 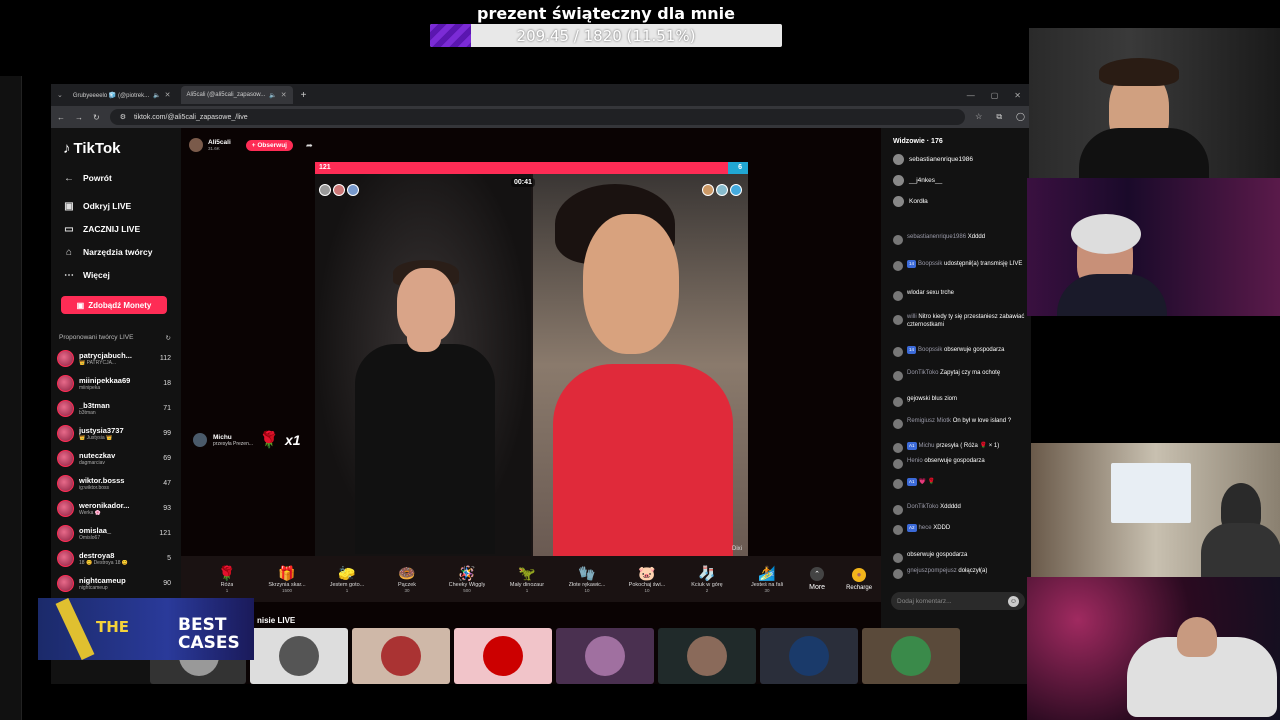 I want to click on new-tab-button: +, so click(x=304, y=95).